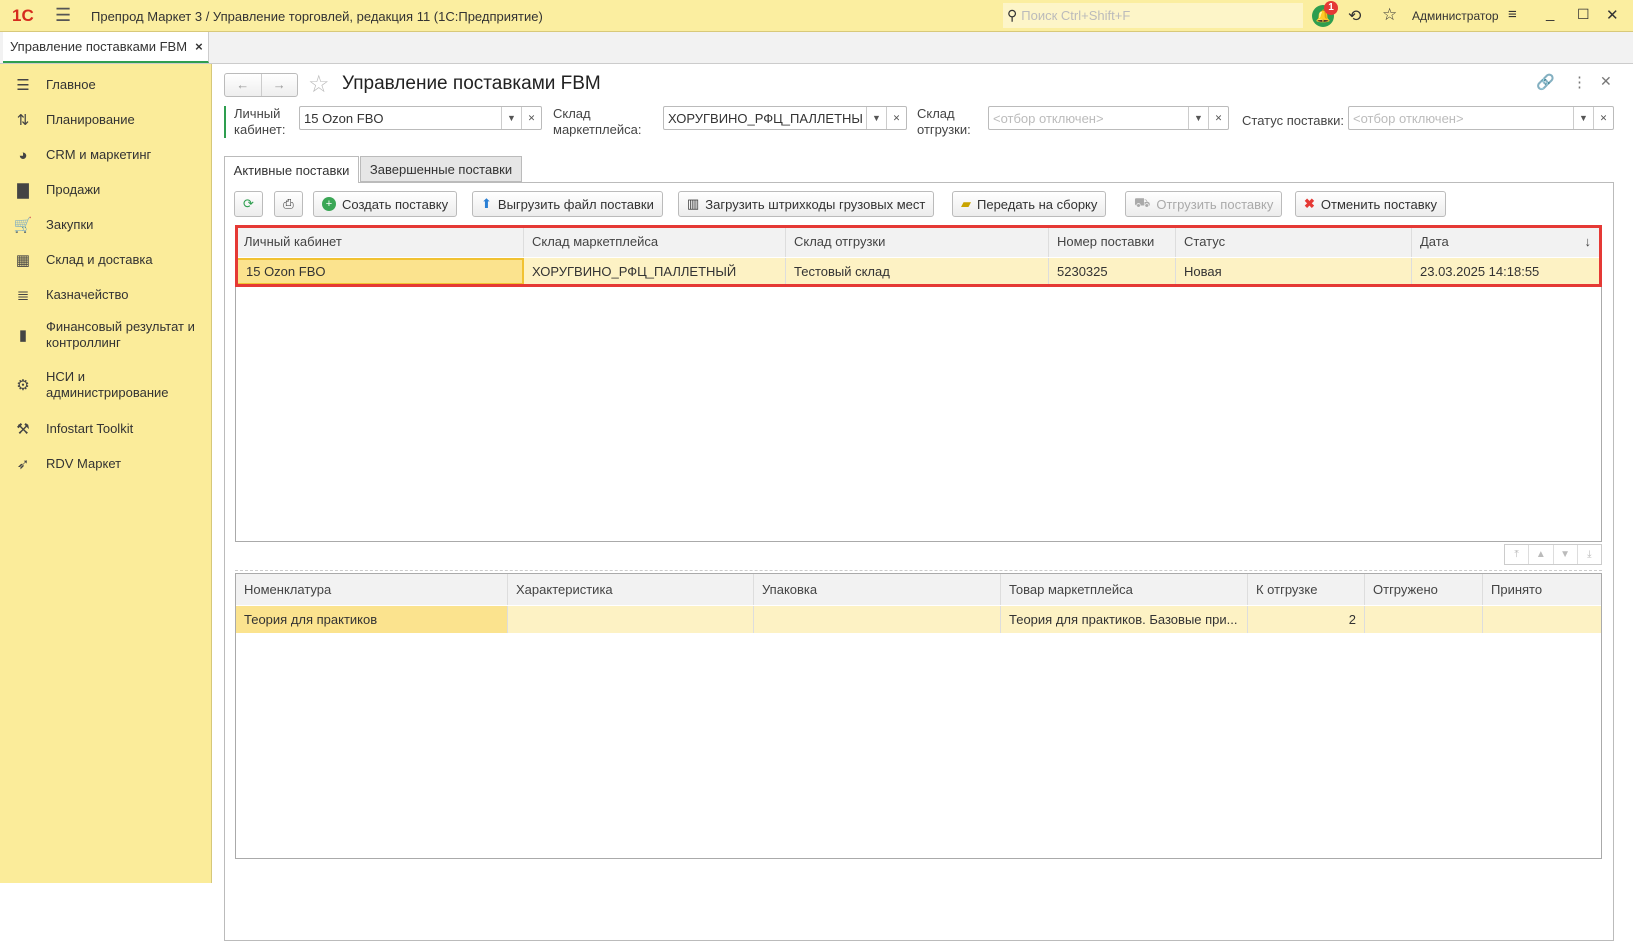 The image size is (1633, 941). What do you see at coordinates (1512, 14) in the screenshot?
I see `settings-menu-icon: ≡` at bounding box center [1512, 14].